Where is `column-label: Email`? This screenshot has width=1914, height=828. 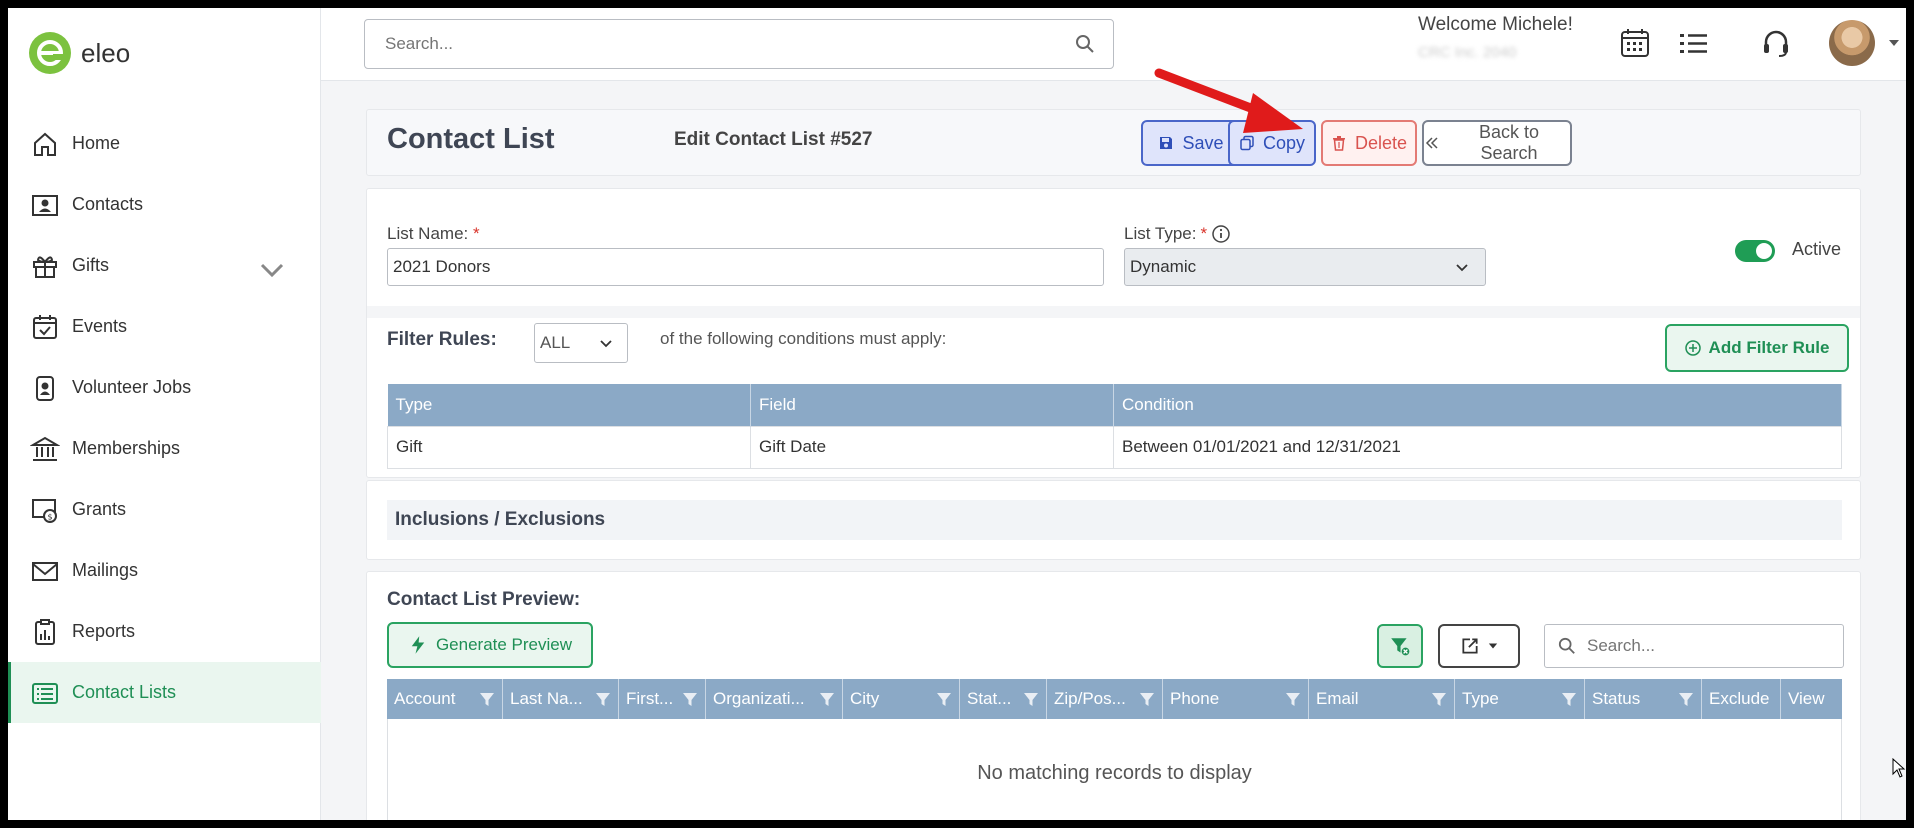
column-label: Email is located at coordinates (1337, 698).